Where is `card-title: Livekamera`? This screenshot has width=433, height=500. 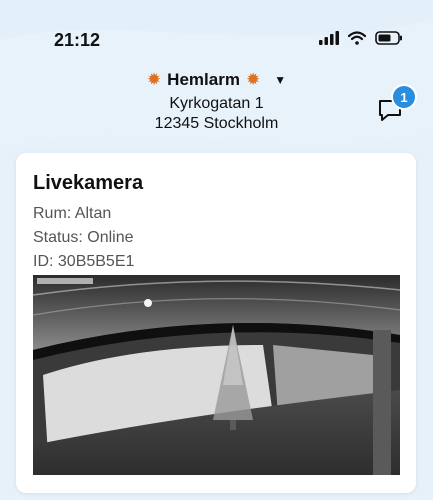 card-title: Livekamera is located at coordinates (88, 183).